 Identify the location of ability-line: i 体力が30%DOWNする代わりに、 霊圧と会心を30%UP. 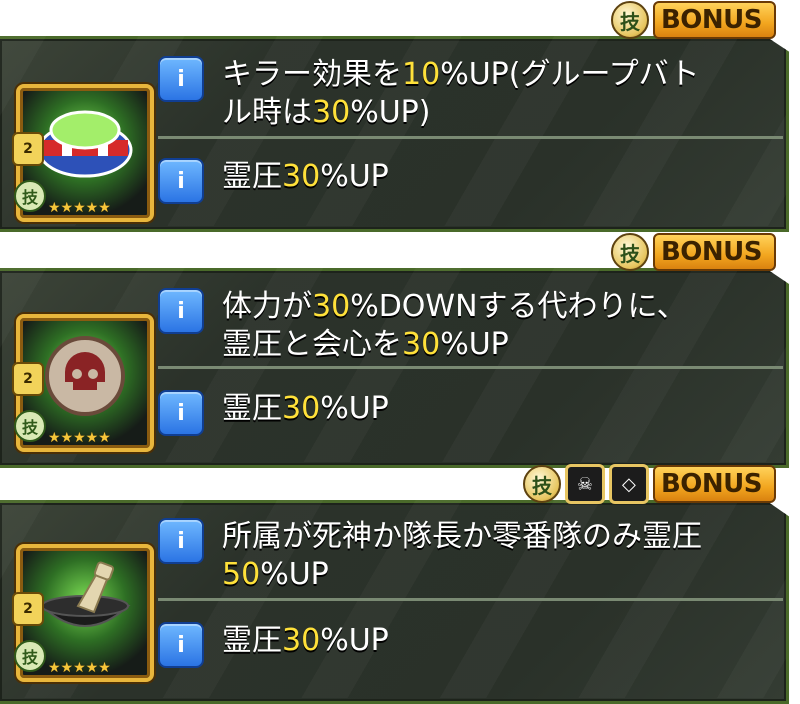
(470, 326).